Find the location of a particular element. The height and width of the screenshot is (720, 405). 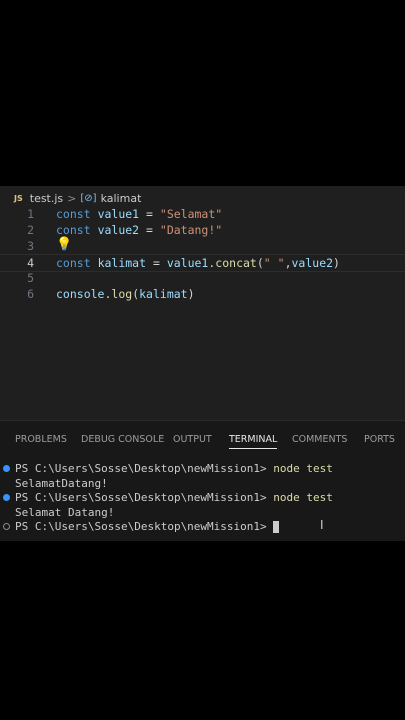

line-number: 1 is located at coordinates (30, 214).